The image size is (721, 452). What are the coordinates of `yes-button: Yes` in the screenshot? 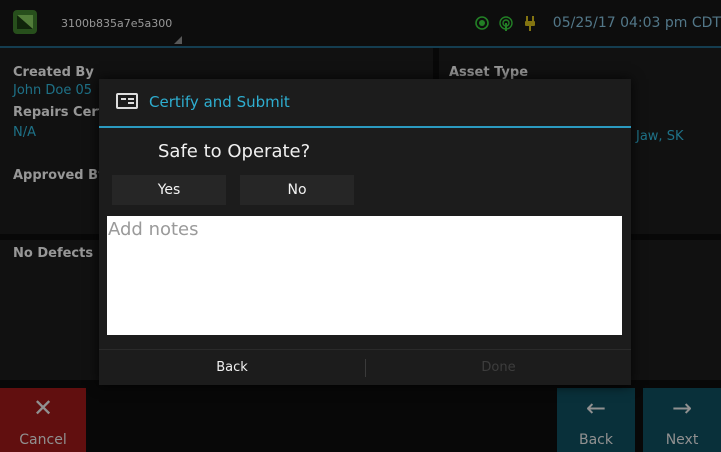 It's located at (169, 190).